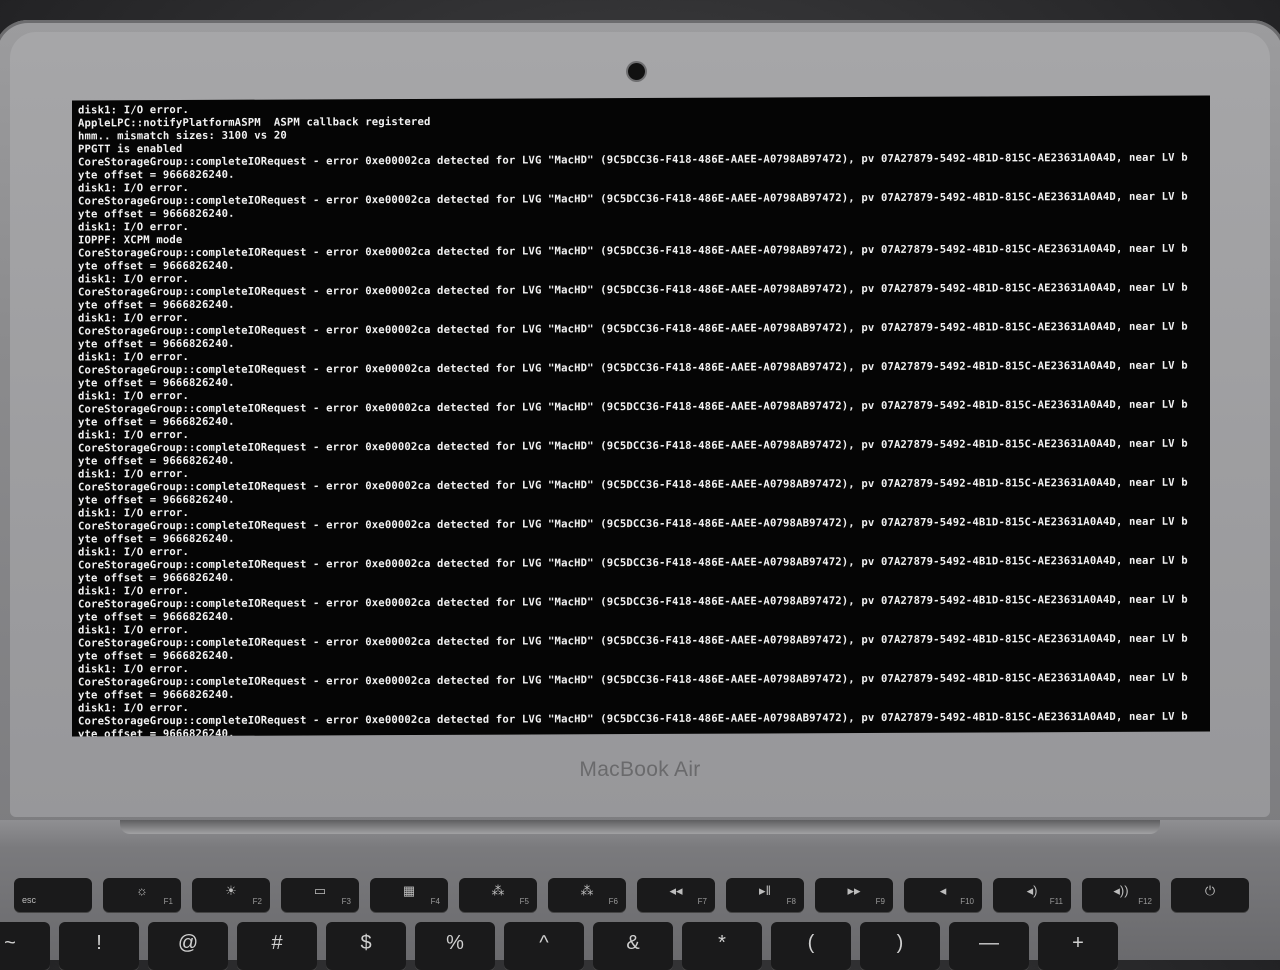 The width and height of the screenshot is (1280, 970). What do you see at coordinates (943, 895) in the screenshot?
I see `f10-key: ◂ F10` at bounding box center [943, 895].